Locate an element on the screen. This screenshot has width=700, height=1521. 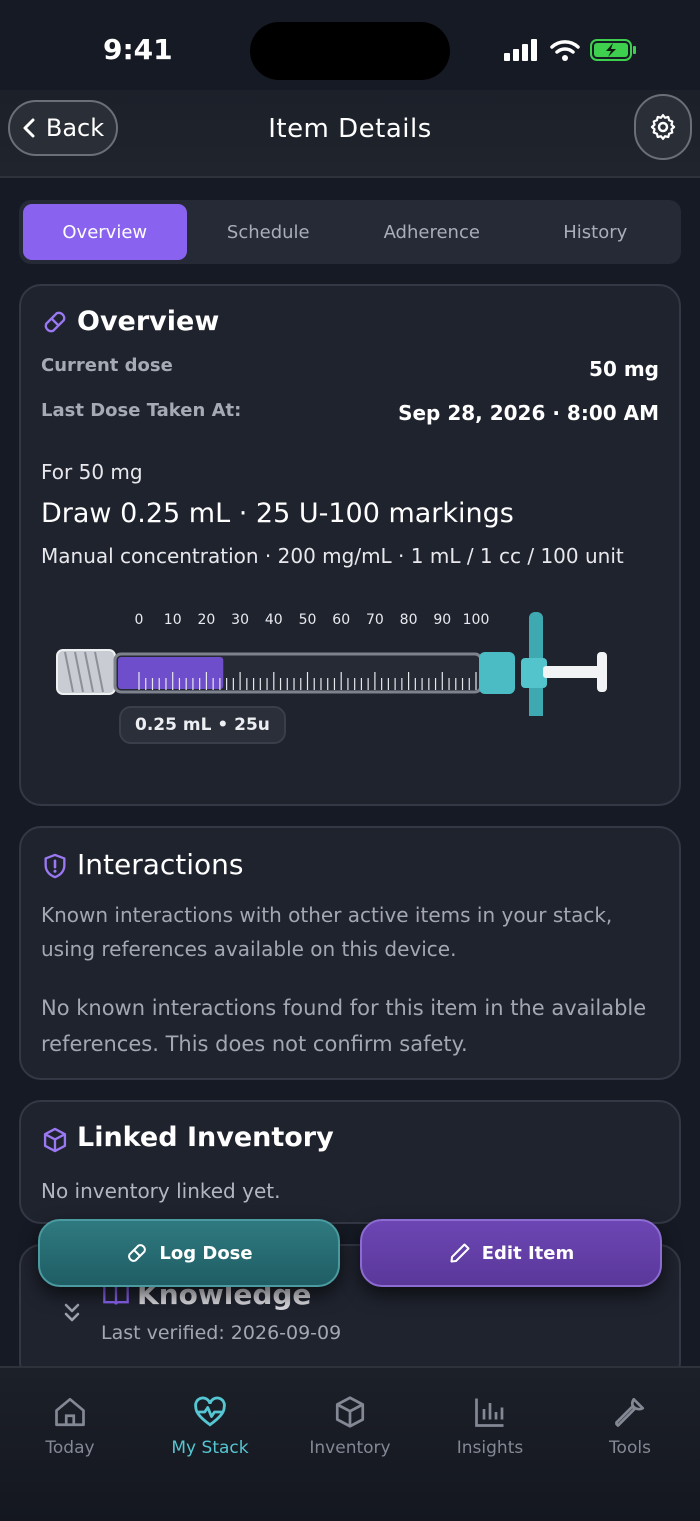
syringe-tick-label: 40 is located at coordinates (274, 620).